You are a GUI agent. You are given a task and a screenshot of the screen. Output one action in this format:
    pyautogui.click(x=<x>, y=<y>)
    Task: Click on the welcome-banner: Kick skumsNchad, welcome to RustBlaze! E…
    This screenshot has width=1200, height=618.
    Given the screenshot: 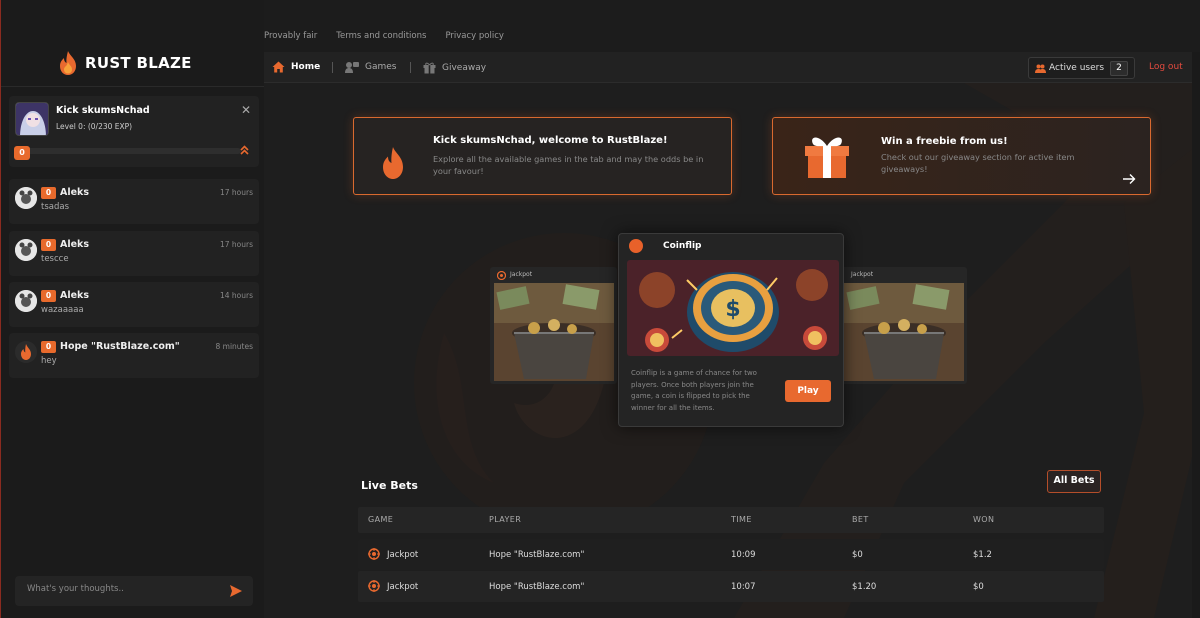 What is the action you would take?
    pyautogui.click(x=542, y=156)
    